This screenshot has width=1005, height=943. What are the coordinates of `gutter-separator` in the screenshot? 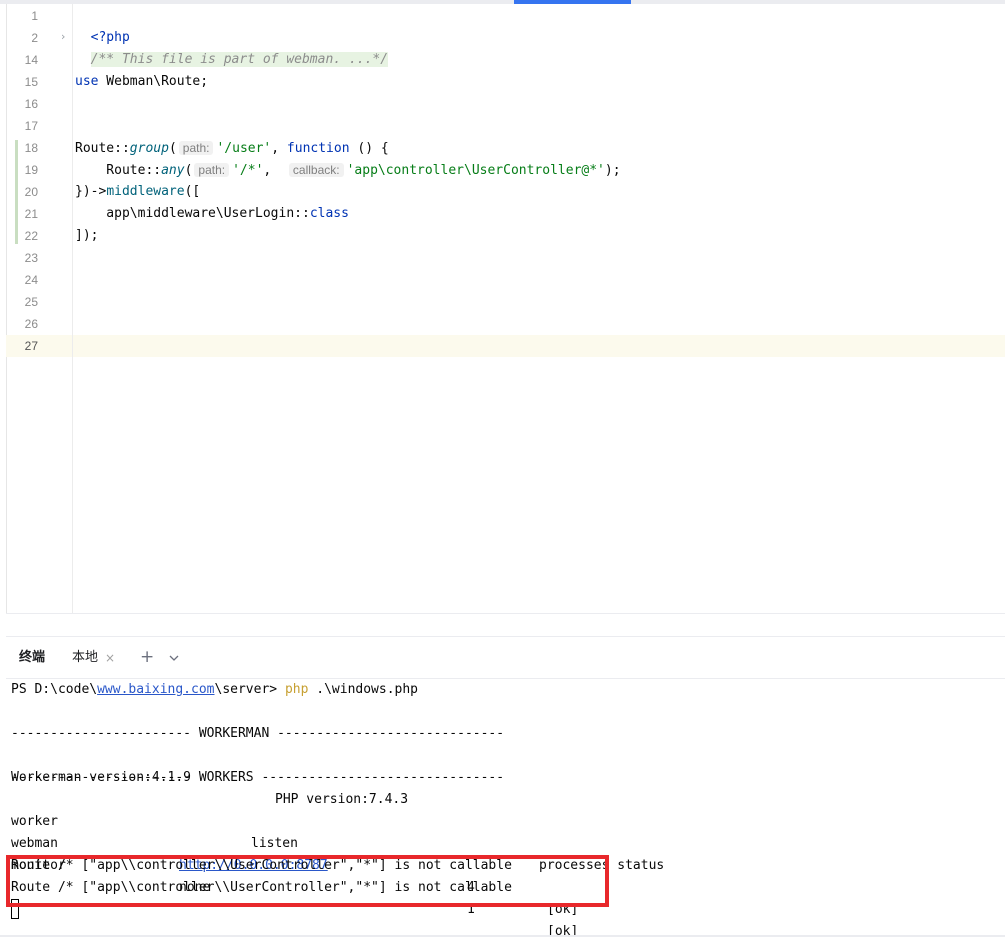 It's located at (72, 308).